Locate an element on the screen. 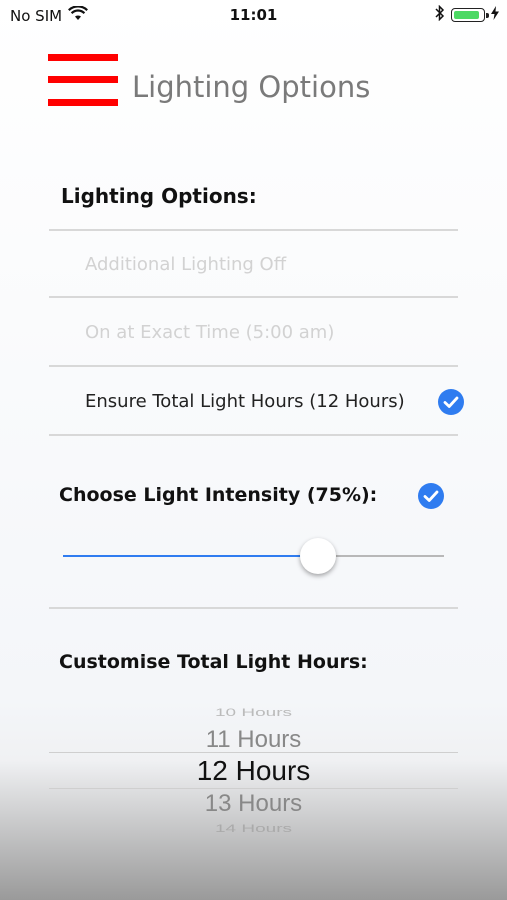 Image resolution: width=507 pixels, height=900 pixels. battery-cap is located at coordinates (487, 15).